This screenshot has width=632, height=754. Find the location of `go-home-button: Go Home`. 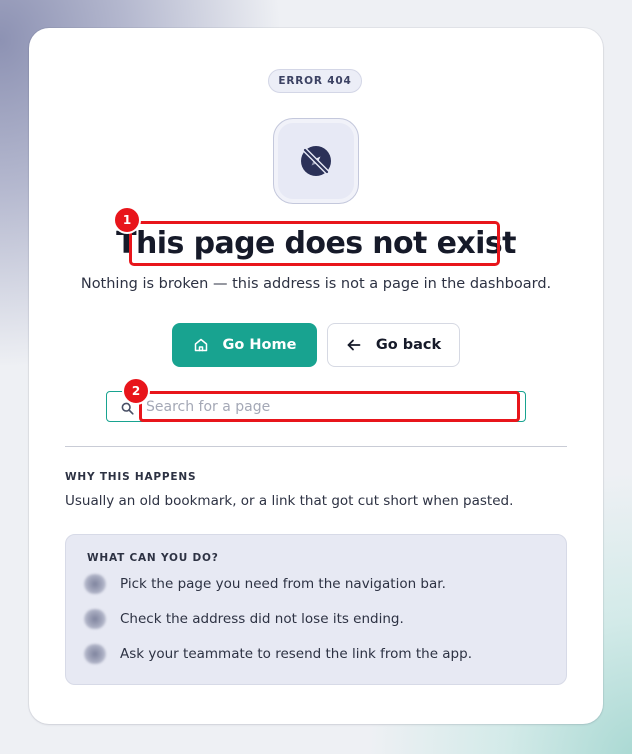

go-home-button: Go Home is located at coordinates (244, 345).